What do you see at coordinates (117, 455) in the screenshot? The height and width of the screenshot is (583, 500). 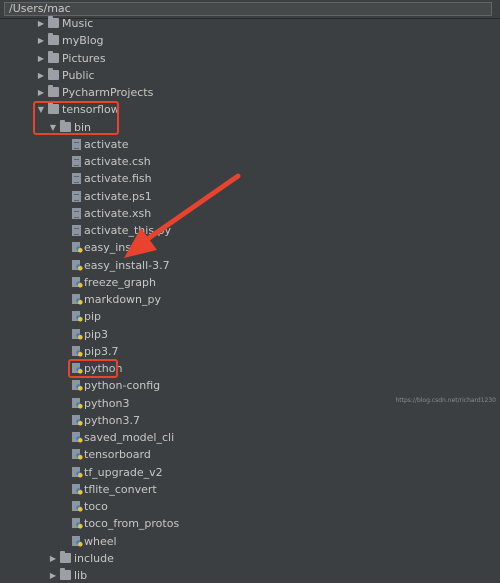 I see `tree-item-label: tensorboard` at bounding box center [117, 455].